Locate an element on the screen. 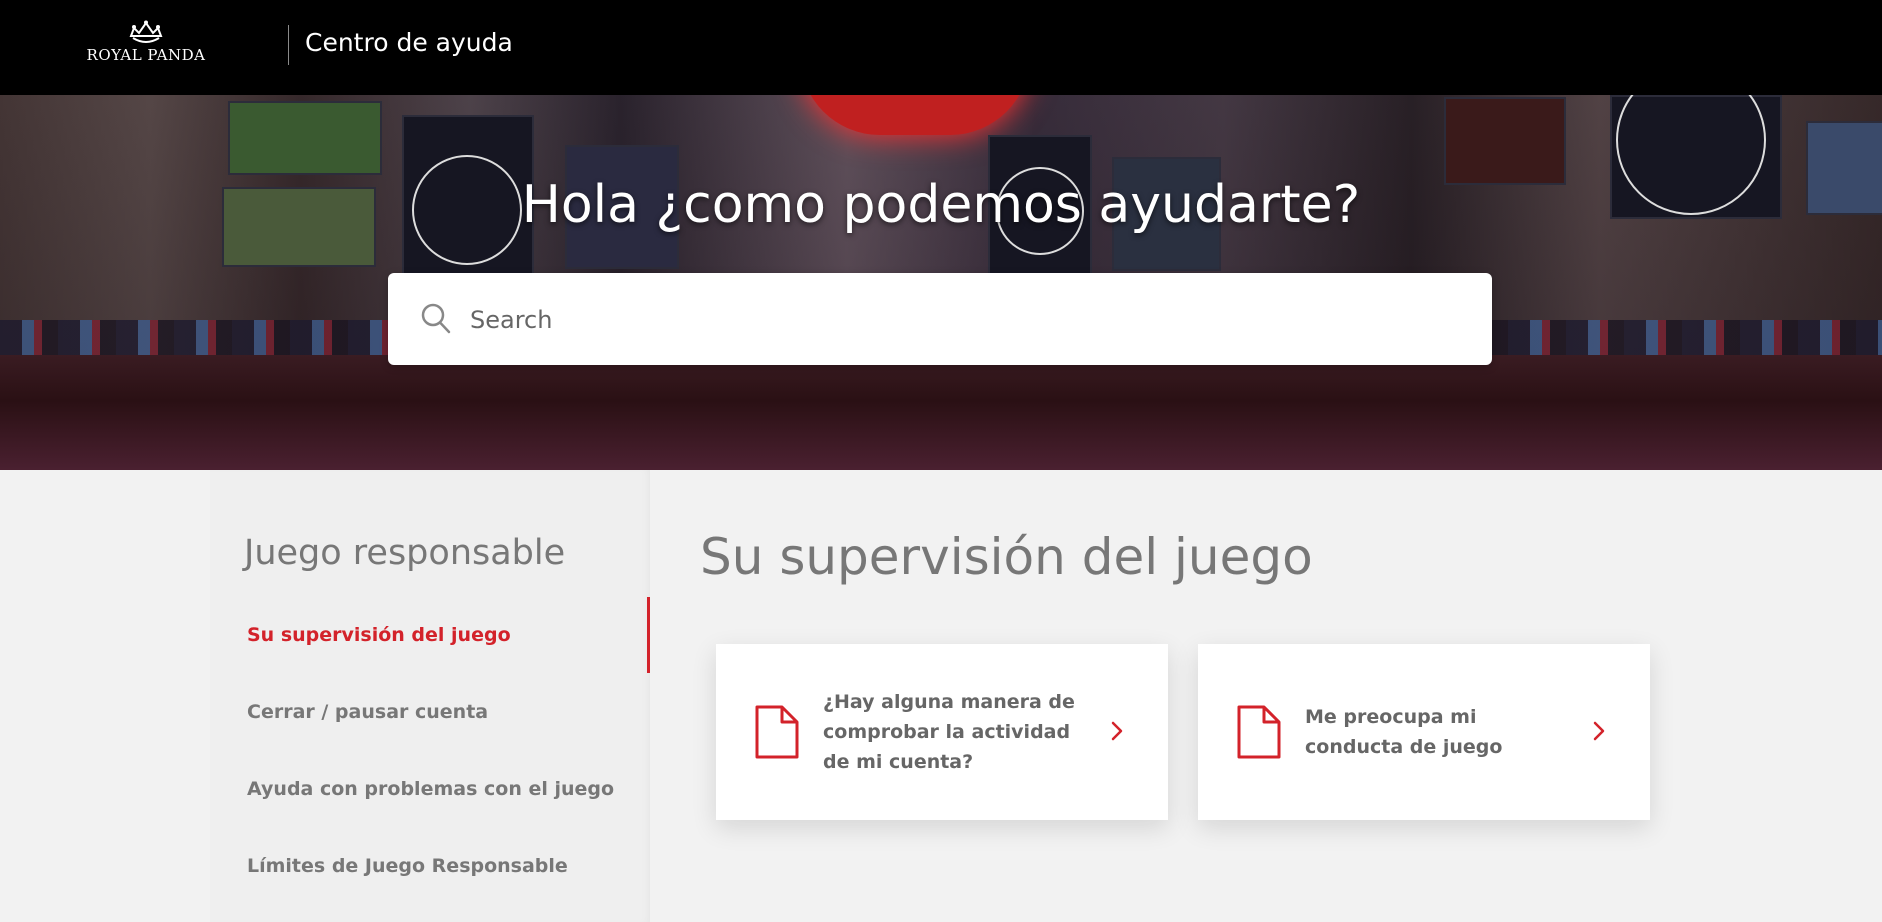 The height and width of the screenshot is (922, 1882). help-center-title: Centro de ayuda is located at coordinates (409, 42).